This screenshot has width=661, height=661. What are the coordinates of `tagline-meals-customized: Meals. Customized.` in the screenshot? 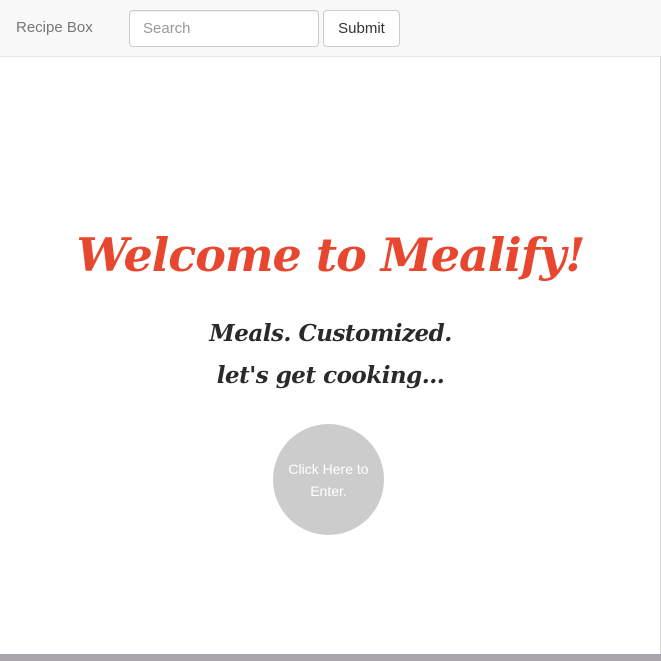 It's located at (330, 333).